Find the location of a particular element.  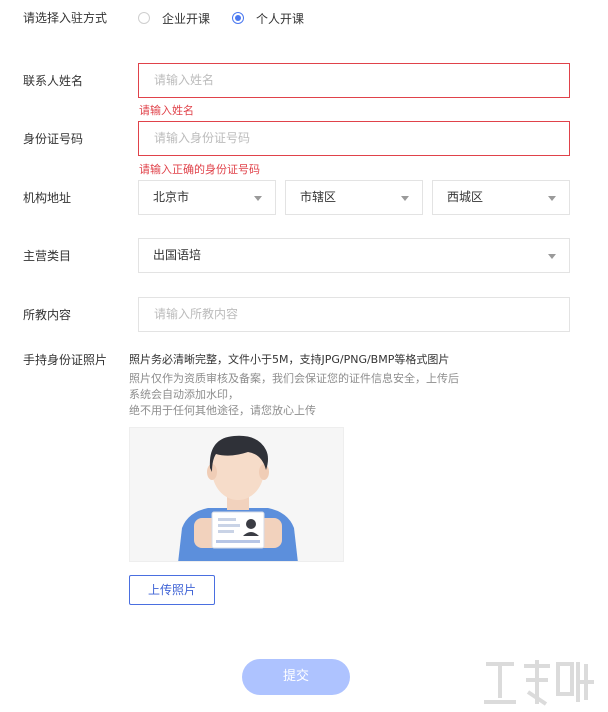

city-select-value: 北京市 is located at coordinates (171, 197).